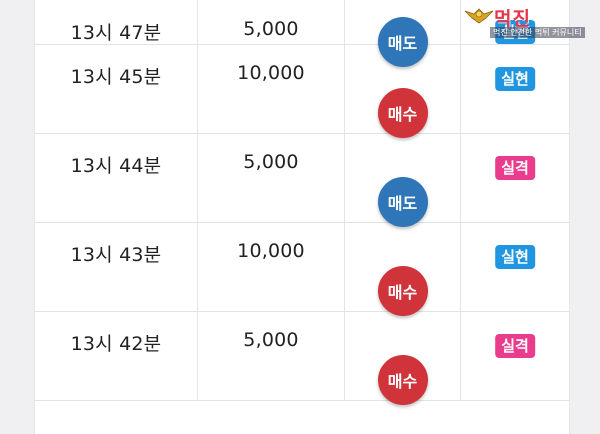  Describe the element at coordinates (116, 89) in the screenshot. I see `time-cell: 13시 45분` at that location.